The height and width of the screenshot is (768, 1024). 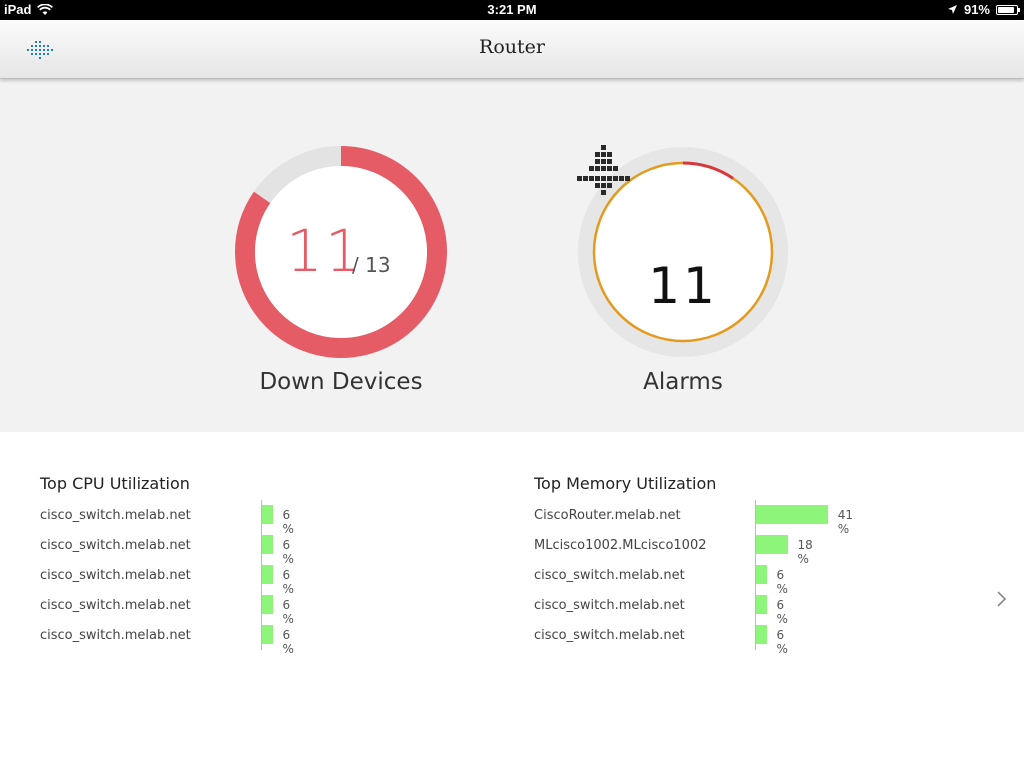 I want to click on status-right: 91%, so click(x=983, y=9).